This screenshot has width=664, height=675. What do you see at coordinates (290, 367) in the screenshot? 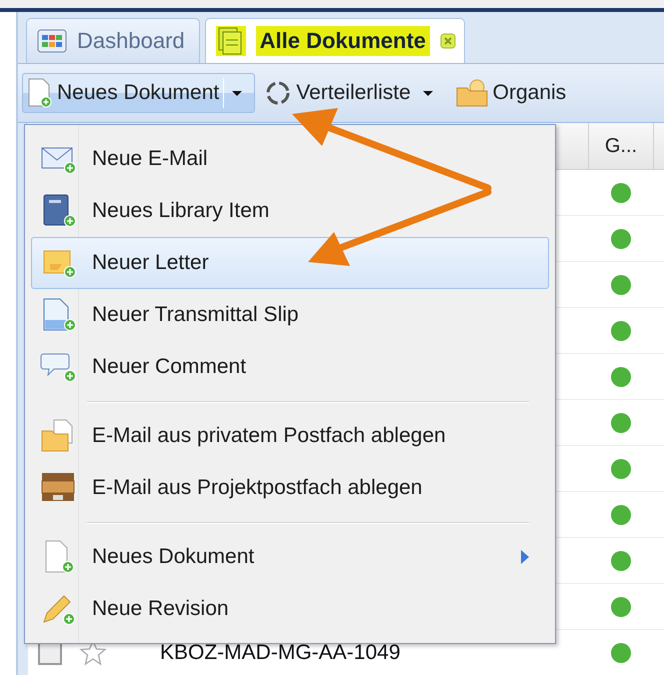
I see `menu-item: Neuer Comment` at bounding box center [290, 367].